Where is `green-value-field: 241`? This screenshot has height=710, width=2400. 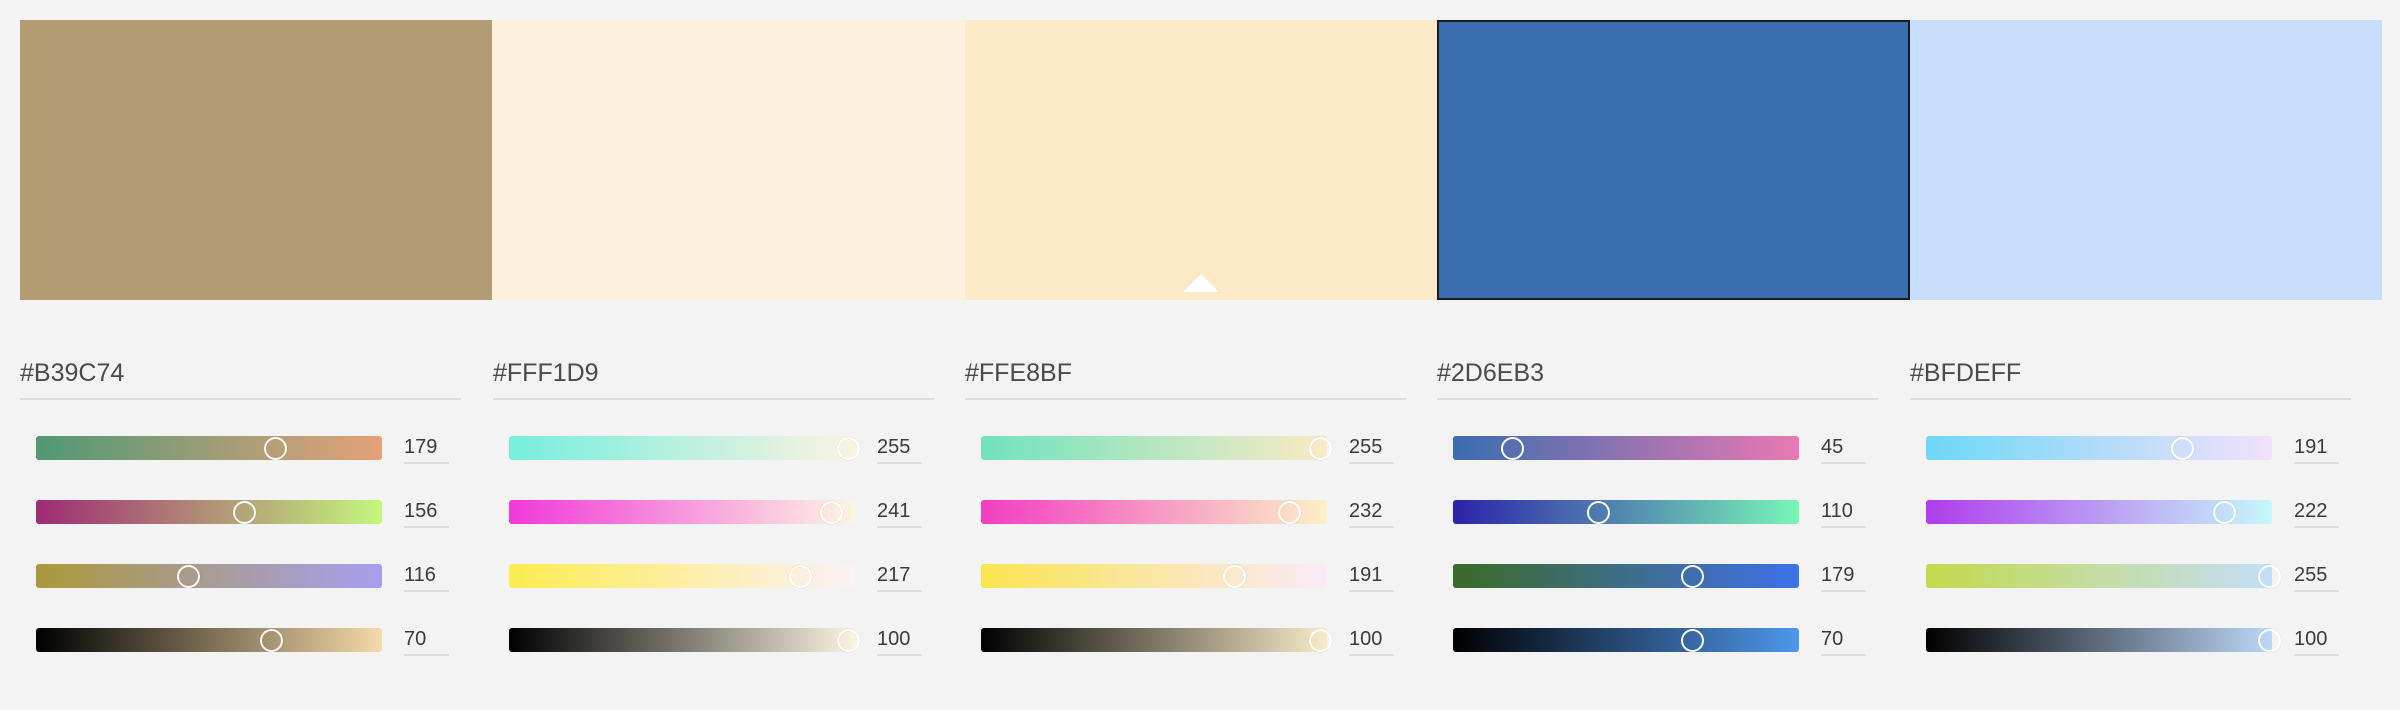
green-value-field: 241 is located at coordinates (899, 512).